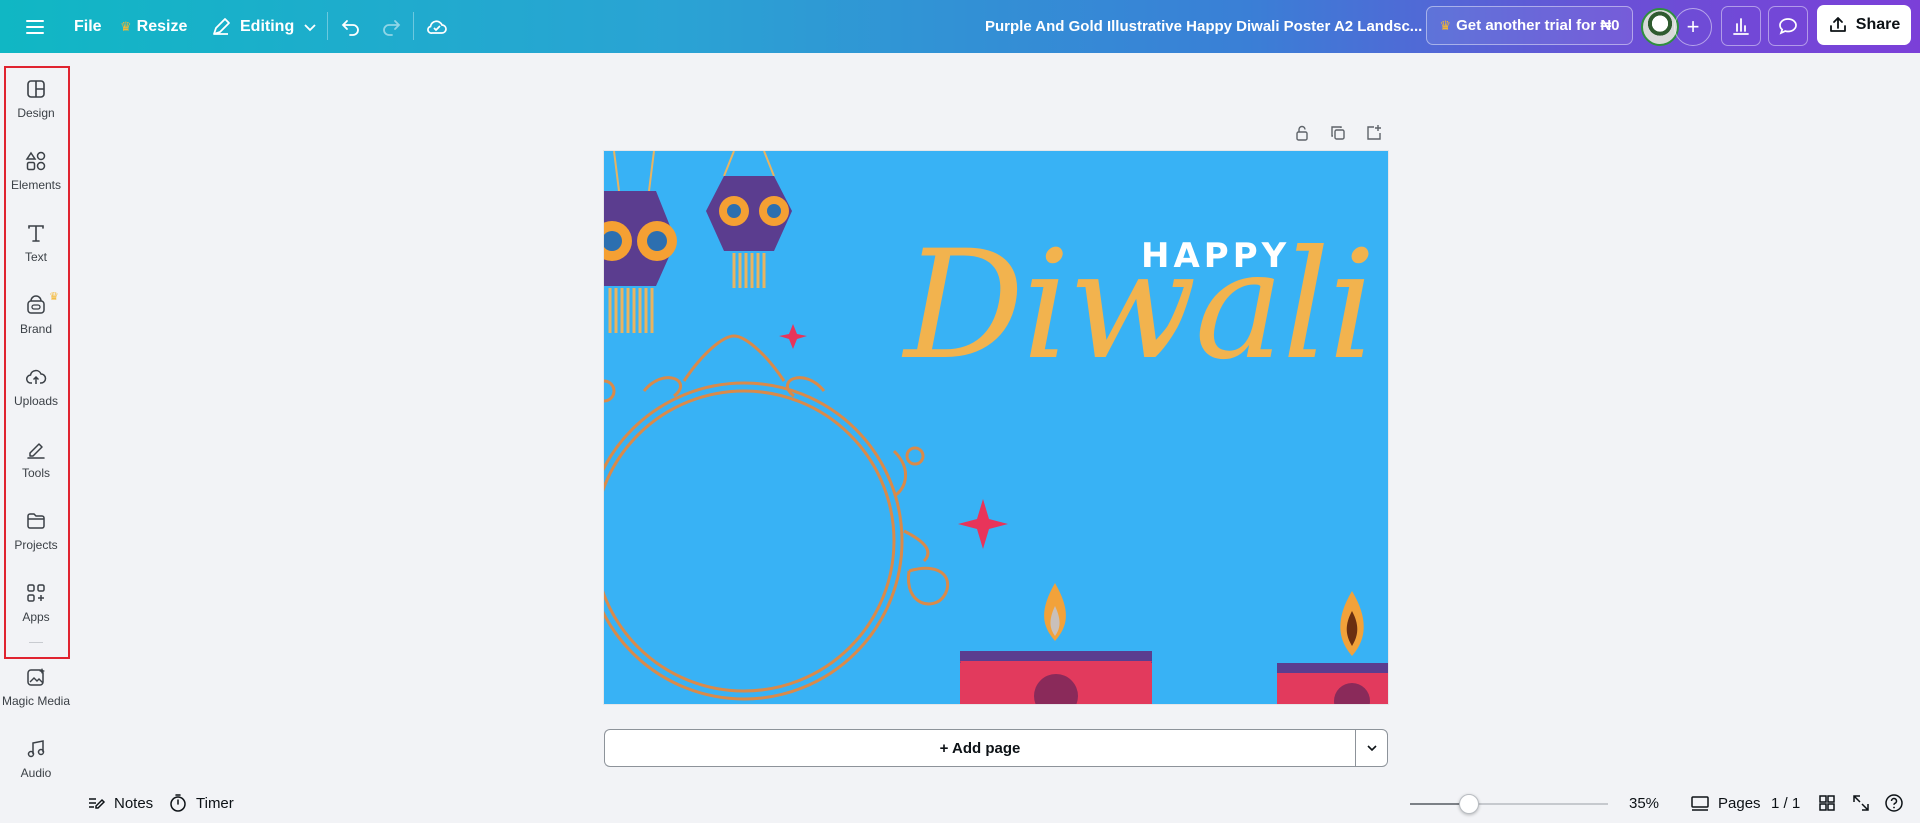  Describe the element at coordinates (36, 174) in the screenshot. I see `sidebar-item-elements: Elements` at that location.